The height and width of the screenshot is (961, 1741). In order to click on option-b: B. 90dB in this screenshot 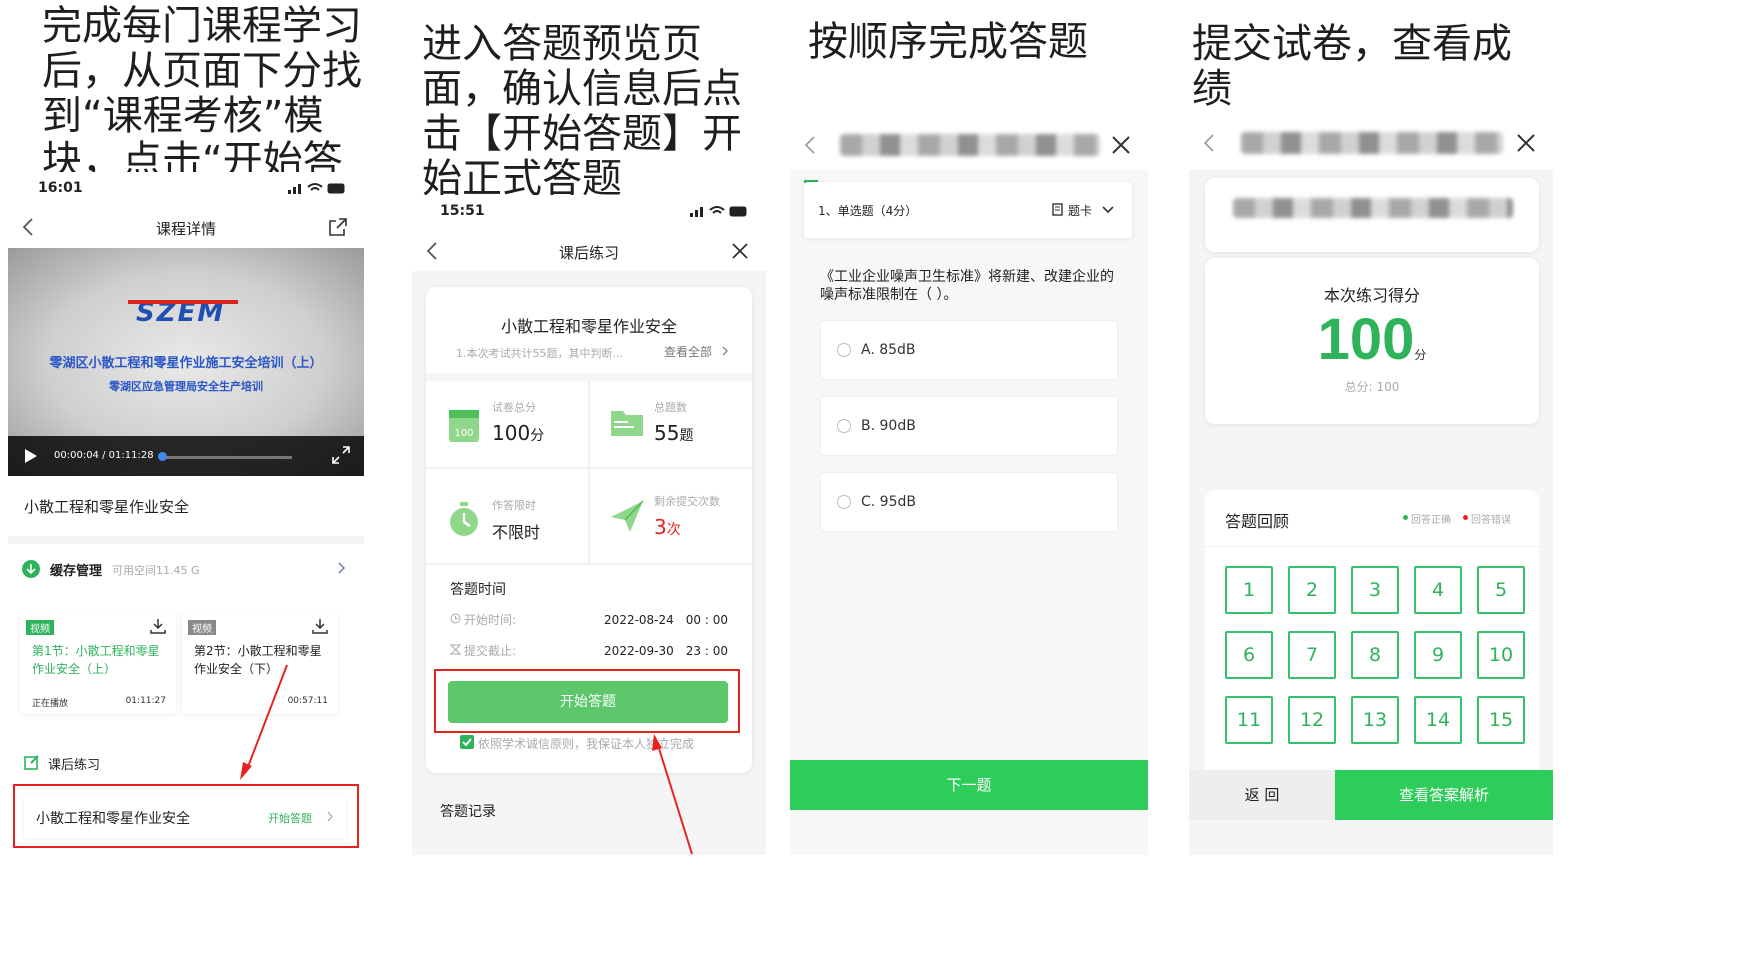, I will do `click(969, 426)`.